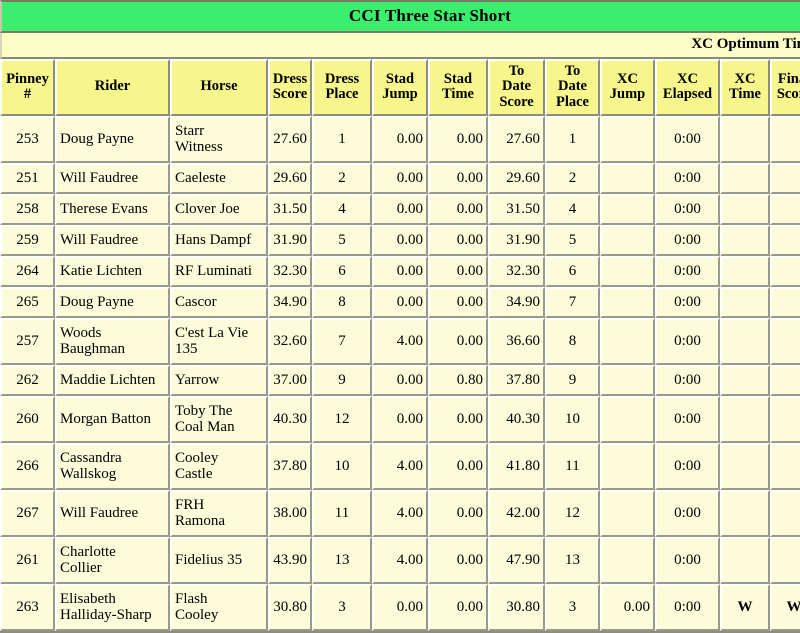 This screenshot has height=633, width=800. Describe the element at coordinates (516, 241) in the screenshot. I see `cell-to-date-score: 31.90` at that location.